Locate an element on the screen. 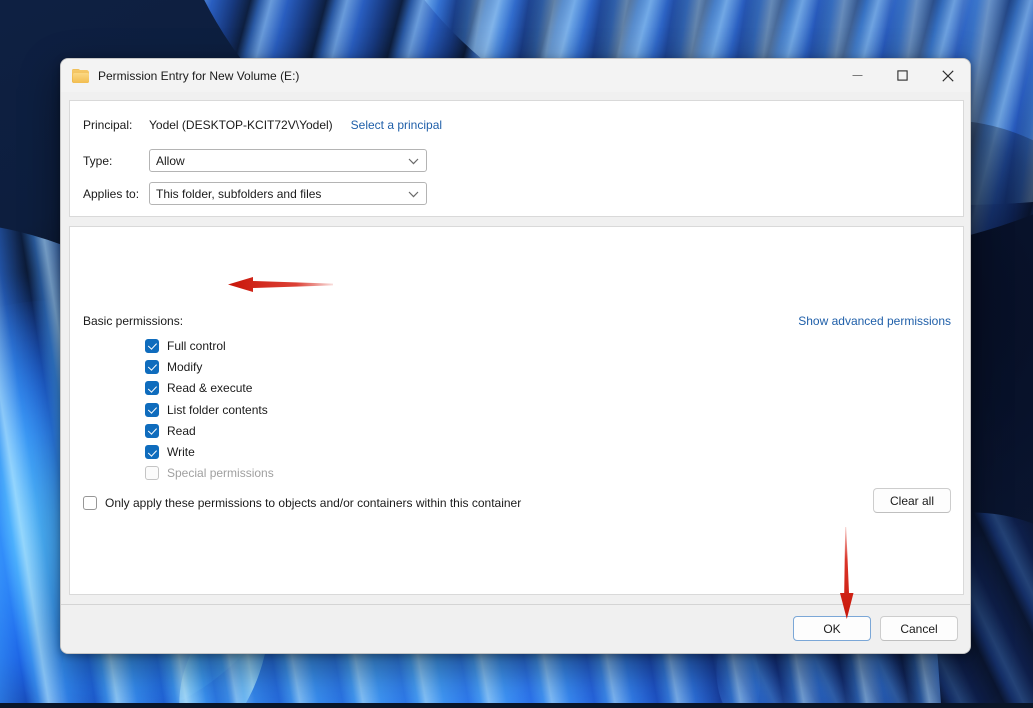  select-a-principal-link: Select a principal is located at coordinates (396, 125).